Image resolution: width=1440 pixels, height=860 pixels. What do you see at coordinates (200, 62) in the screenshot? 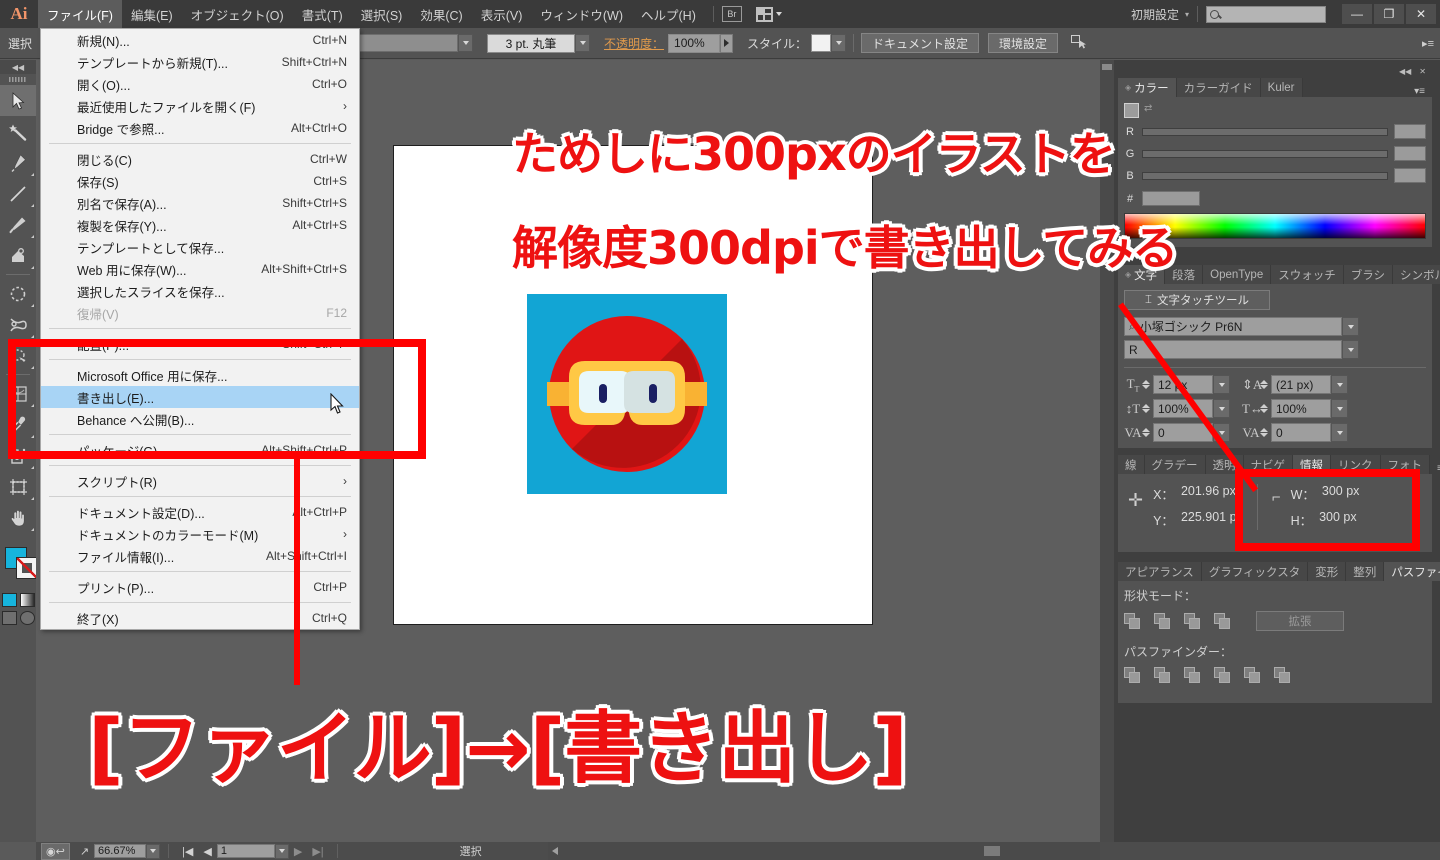
I see `menu-item-1: テンプレートから新規(T)... Shift+Ctrl+N` at bounding box center [200, 62].